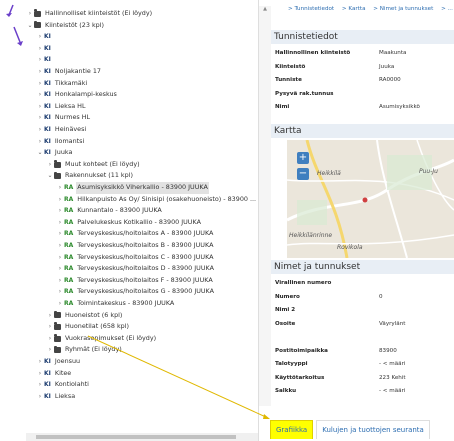 This screenshot has width=454, height=441. Describe the element at coordinates (77, 95) in the screenshot. I see `tree-item: › KI Honkalampi-keskus` at that location.